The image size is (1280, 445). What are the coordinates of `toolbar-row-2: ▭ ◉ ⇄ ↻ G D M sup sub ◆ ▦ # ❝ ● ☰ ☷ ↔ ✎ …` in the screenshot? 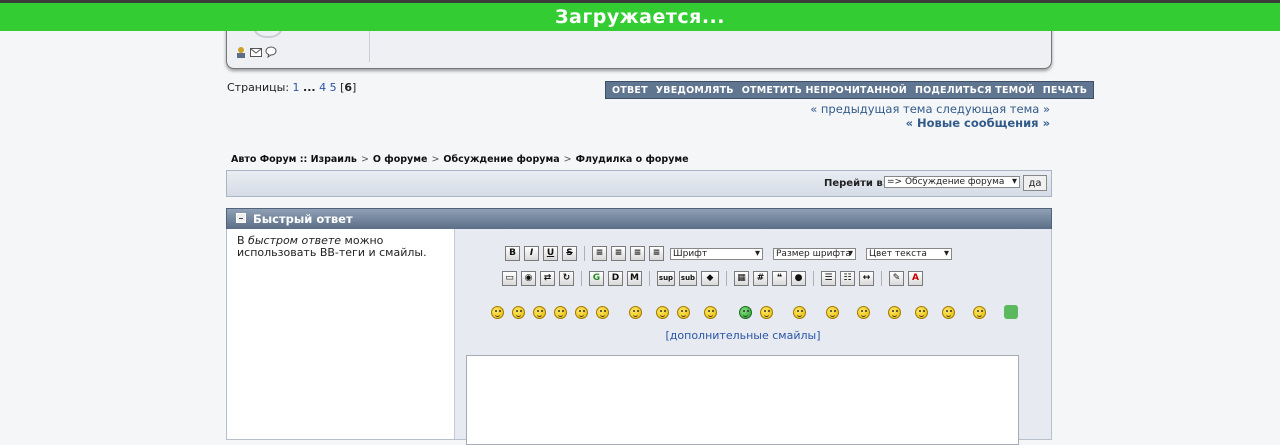 It's located at (712, 278).